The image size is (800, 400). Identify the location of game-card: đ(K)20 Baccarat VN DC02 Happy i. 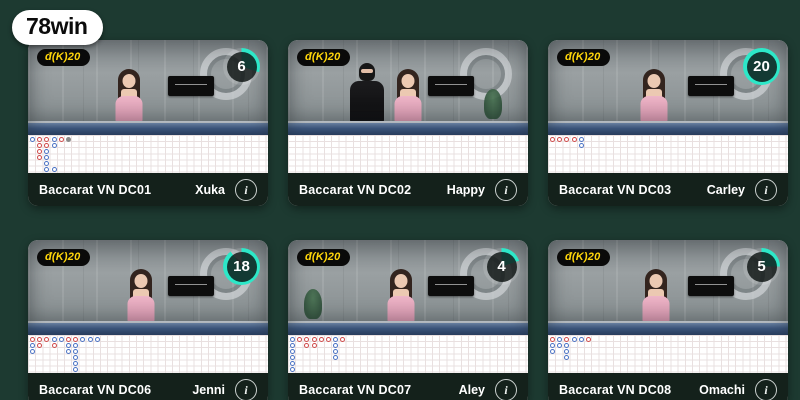
(408, 123).